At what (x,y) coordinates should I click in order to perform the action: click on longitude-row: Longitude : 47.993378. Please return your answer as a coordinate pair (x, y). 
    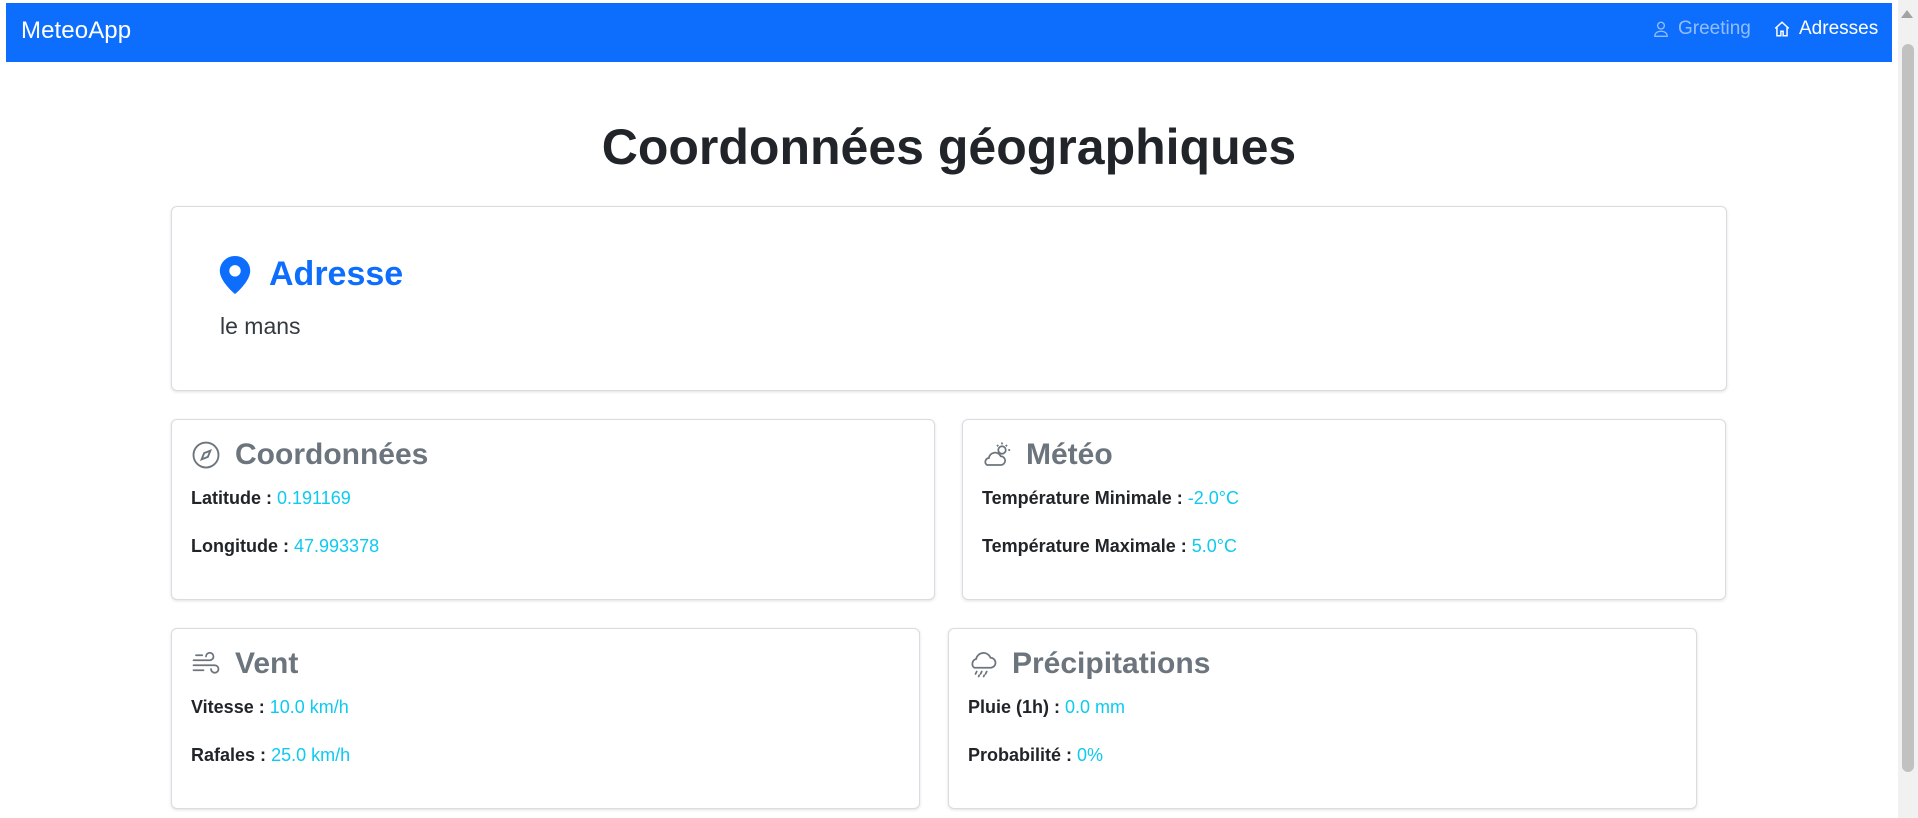
    Looking at the image, I should click on (285, 546).